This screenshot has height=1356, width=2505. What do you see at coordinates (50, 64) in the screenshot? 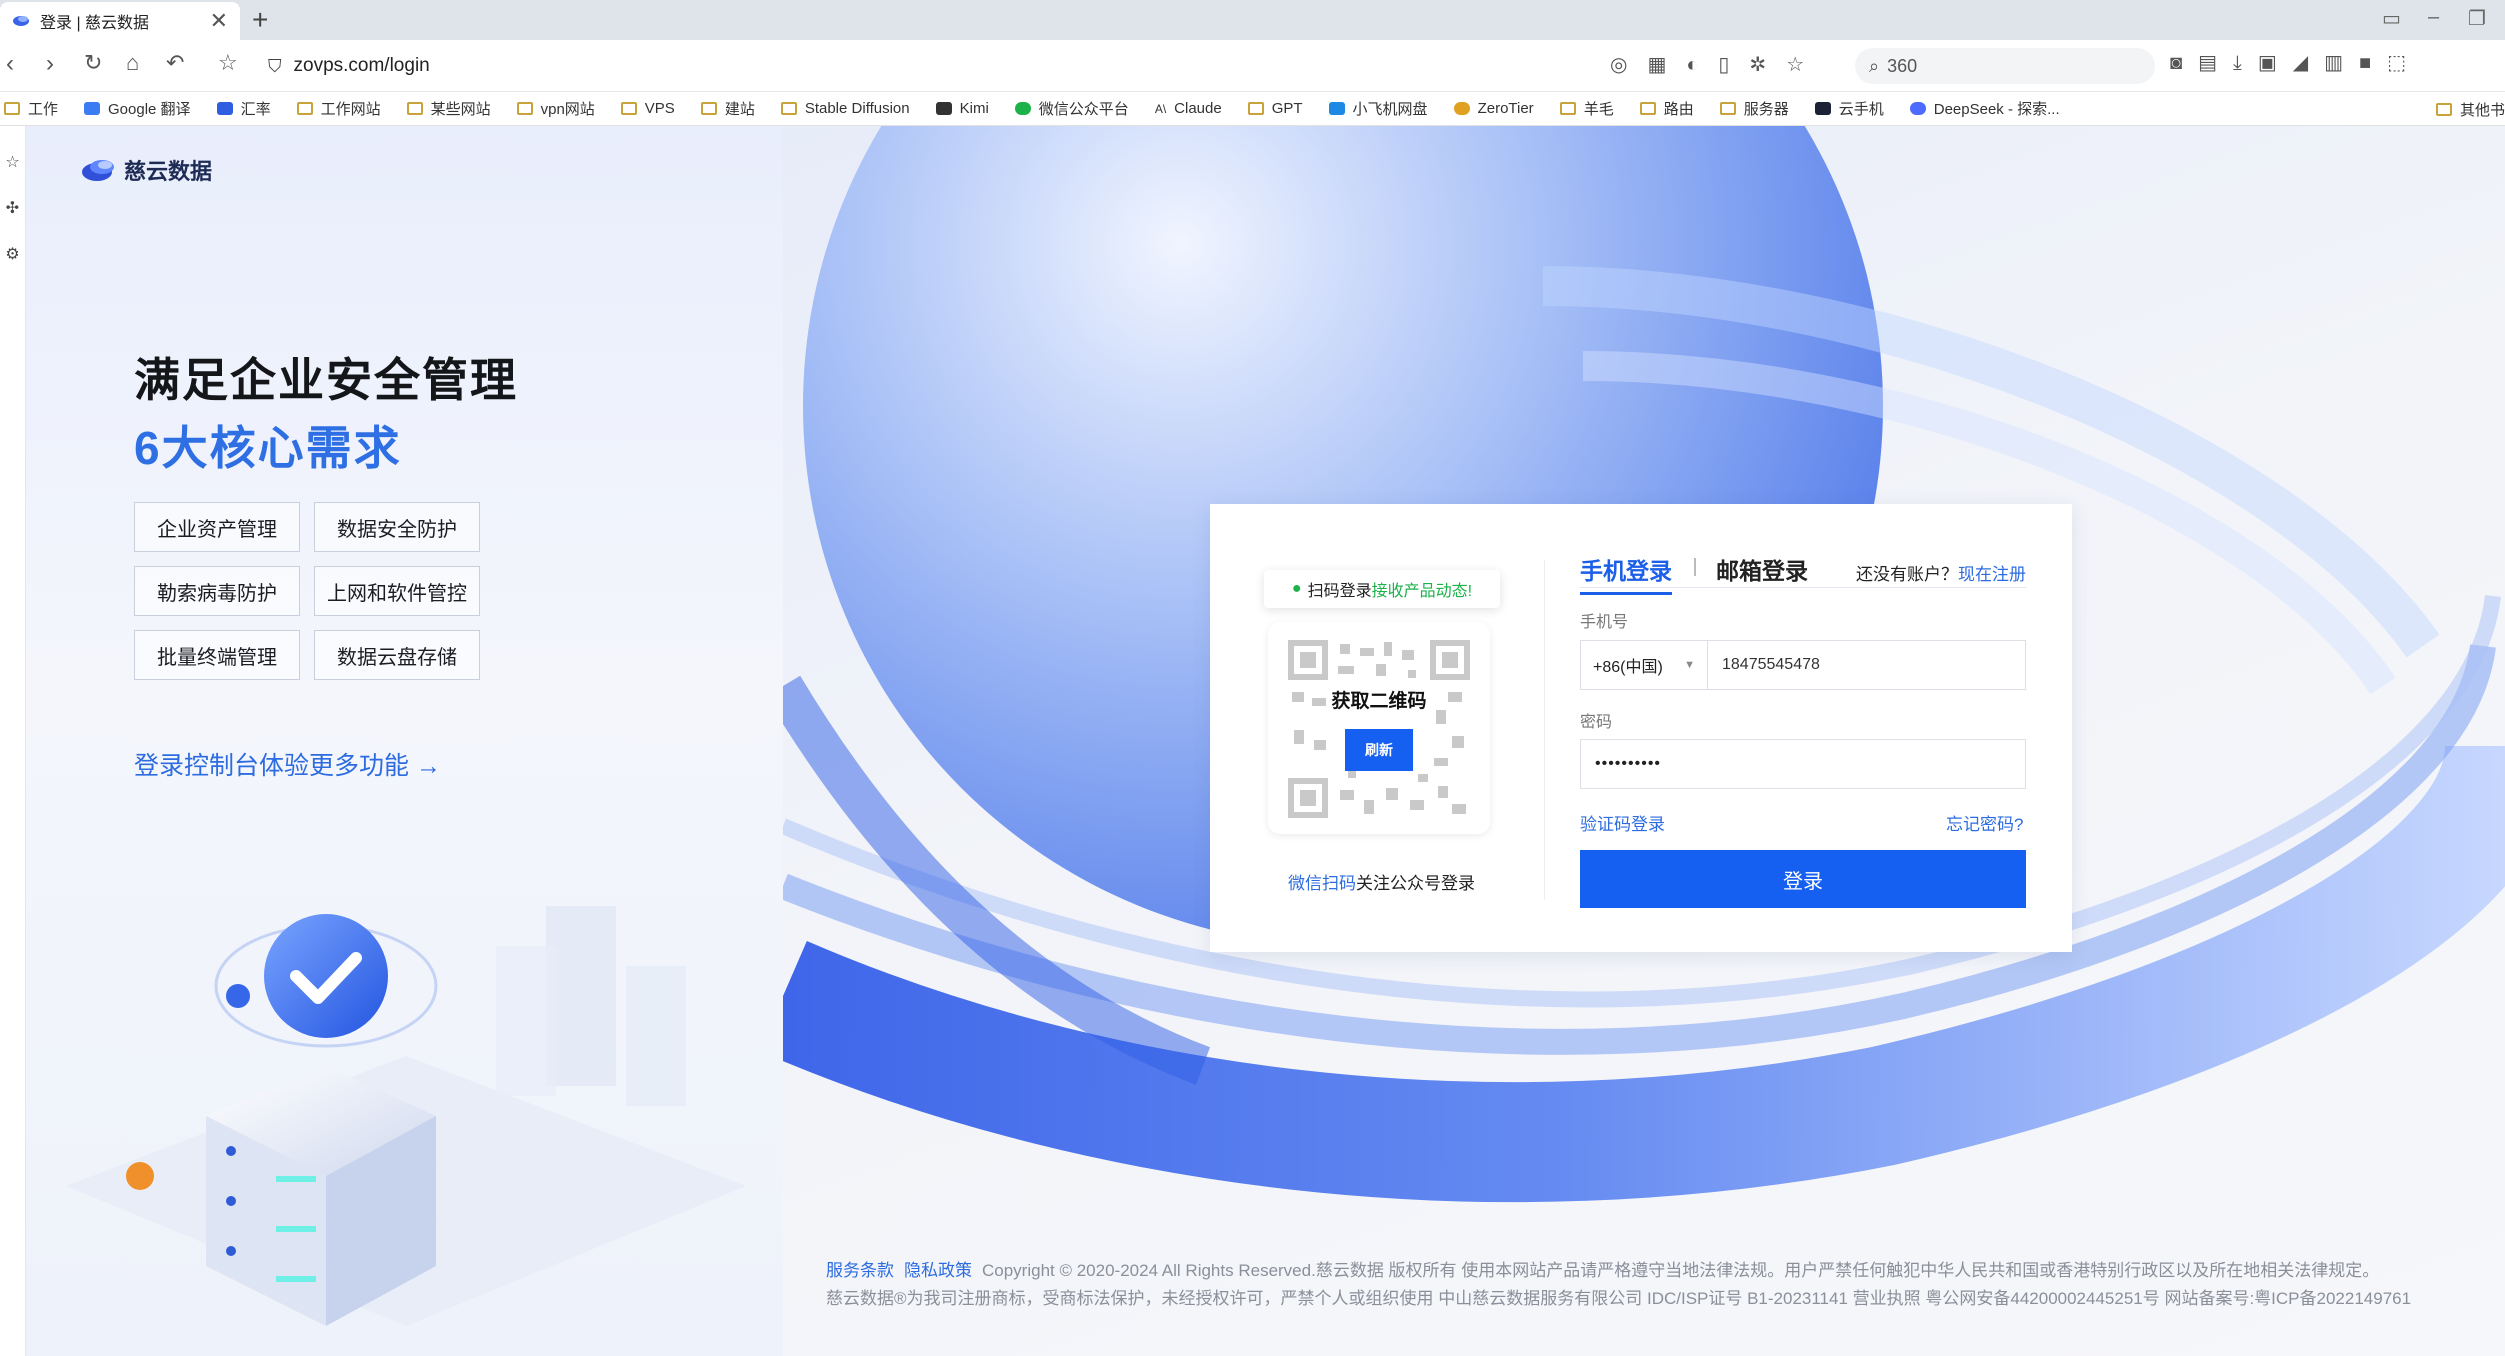
I see `forward-icon: ›` at bounding box center [50, 64].